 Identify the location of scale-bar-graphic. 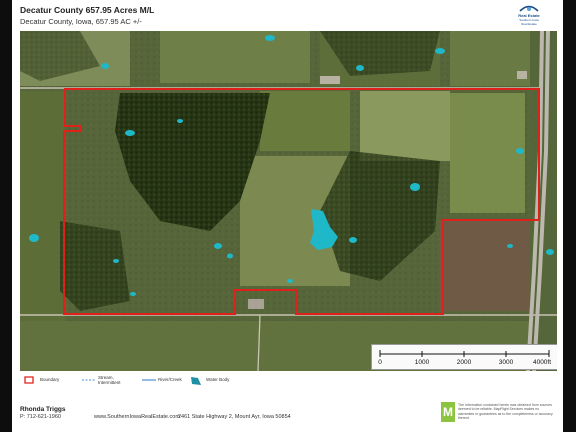
(464, 353).